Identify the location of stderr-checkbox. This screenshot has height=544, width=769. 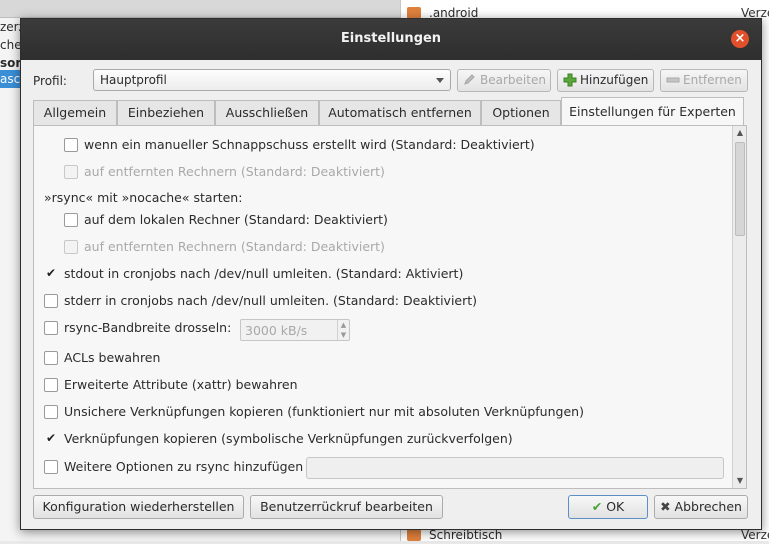
(51, 301).